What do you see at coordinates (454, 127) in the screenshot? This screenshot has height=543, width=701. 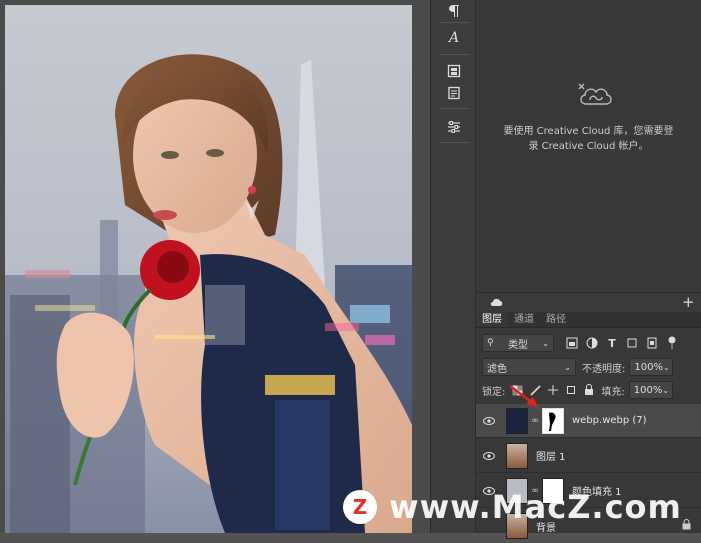 I see `adjustments-icon` at bounding box center [454, 127].